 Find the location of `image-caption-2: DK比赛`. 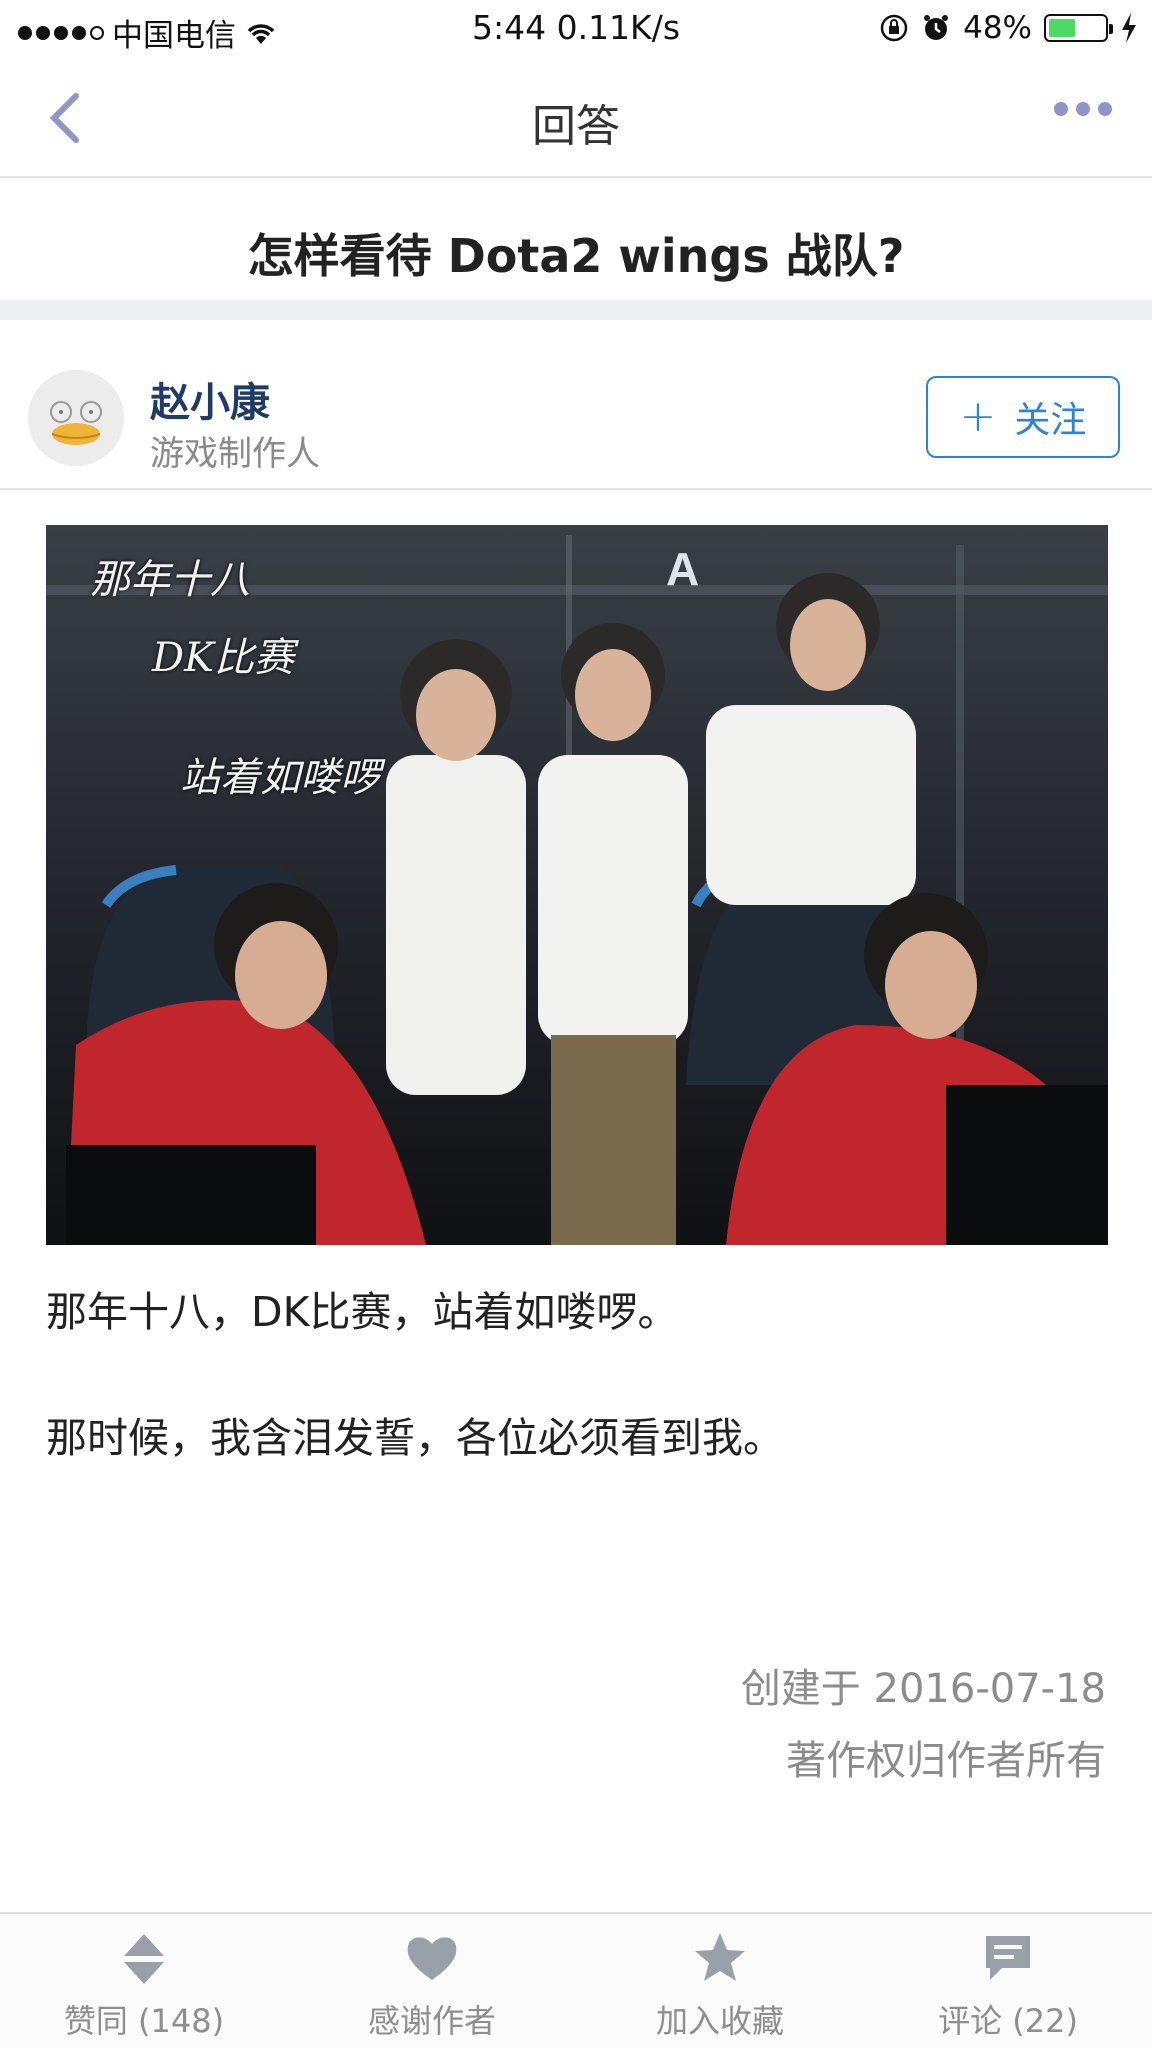

image-caption-2: DK比赛 is located at coordinates (223, 658).